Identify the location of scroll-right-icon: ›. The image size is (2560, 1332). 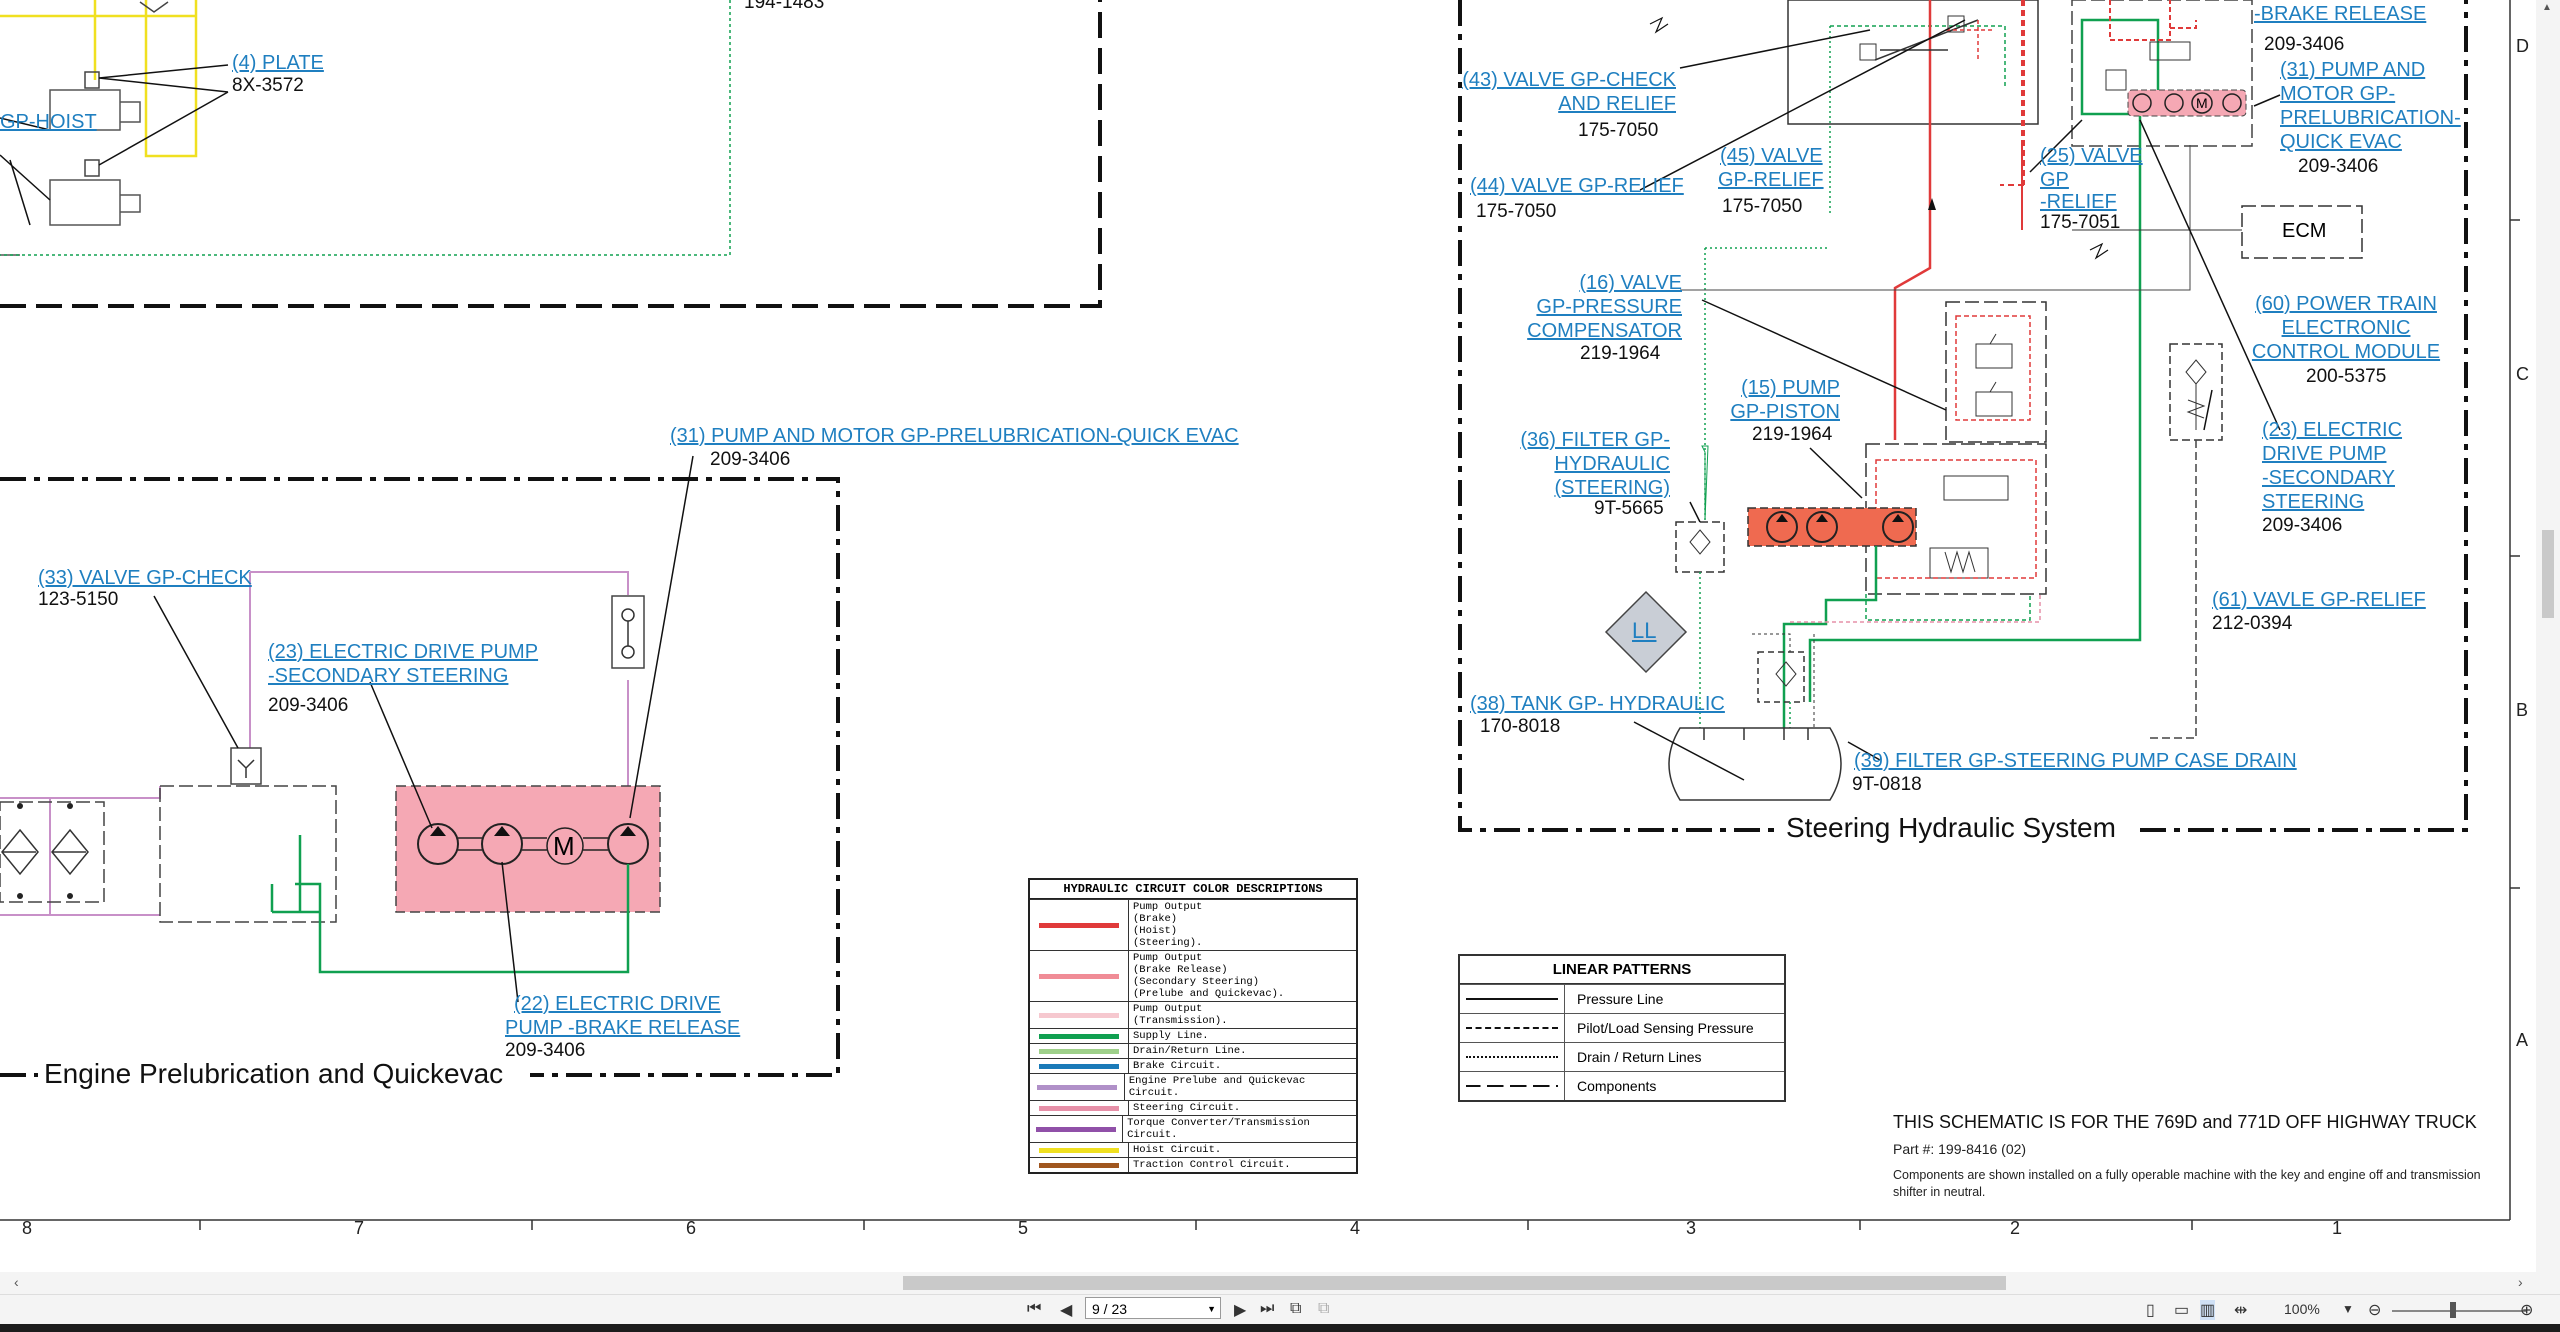
(2520, 1282).